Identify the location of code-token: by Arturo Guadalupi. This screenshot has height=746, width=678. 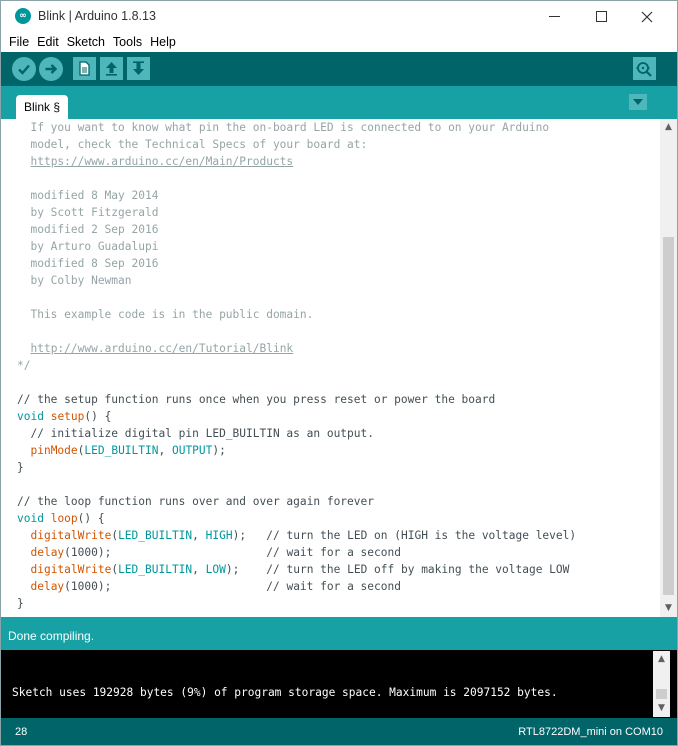
(88, 246).